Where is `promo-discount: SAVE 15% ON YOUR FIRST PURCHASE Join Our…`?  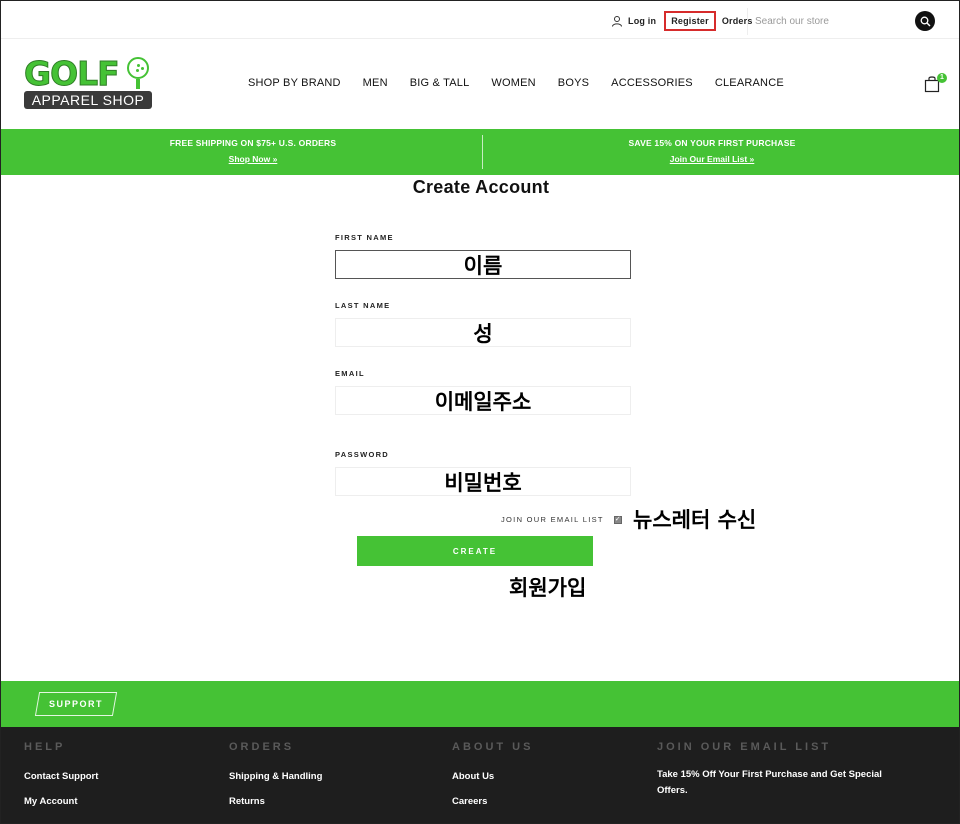
promo-discount: SAVE 15% ON YOUR FIRST PURCHASE Join Our… is located at coordinates (712, 151).